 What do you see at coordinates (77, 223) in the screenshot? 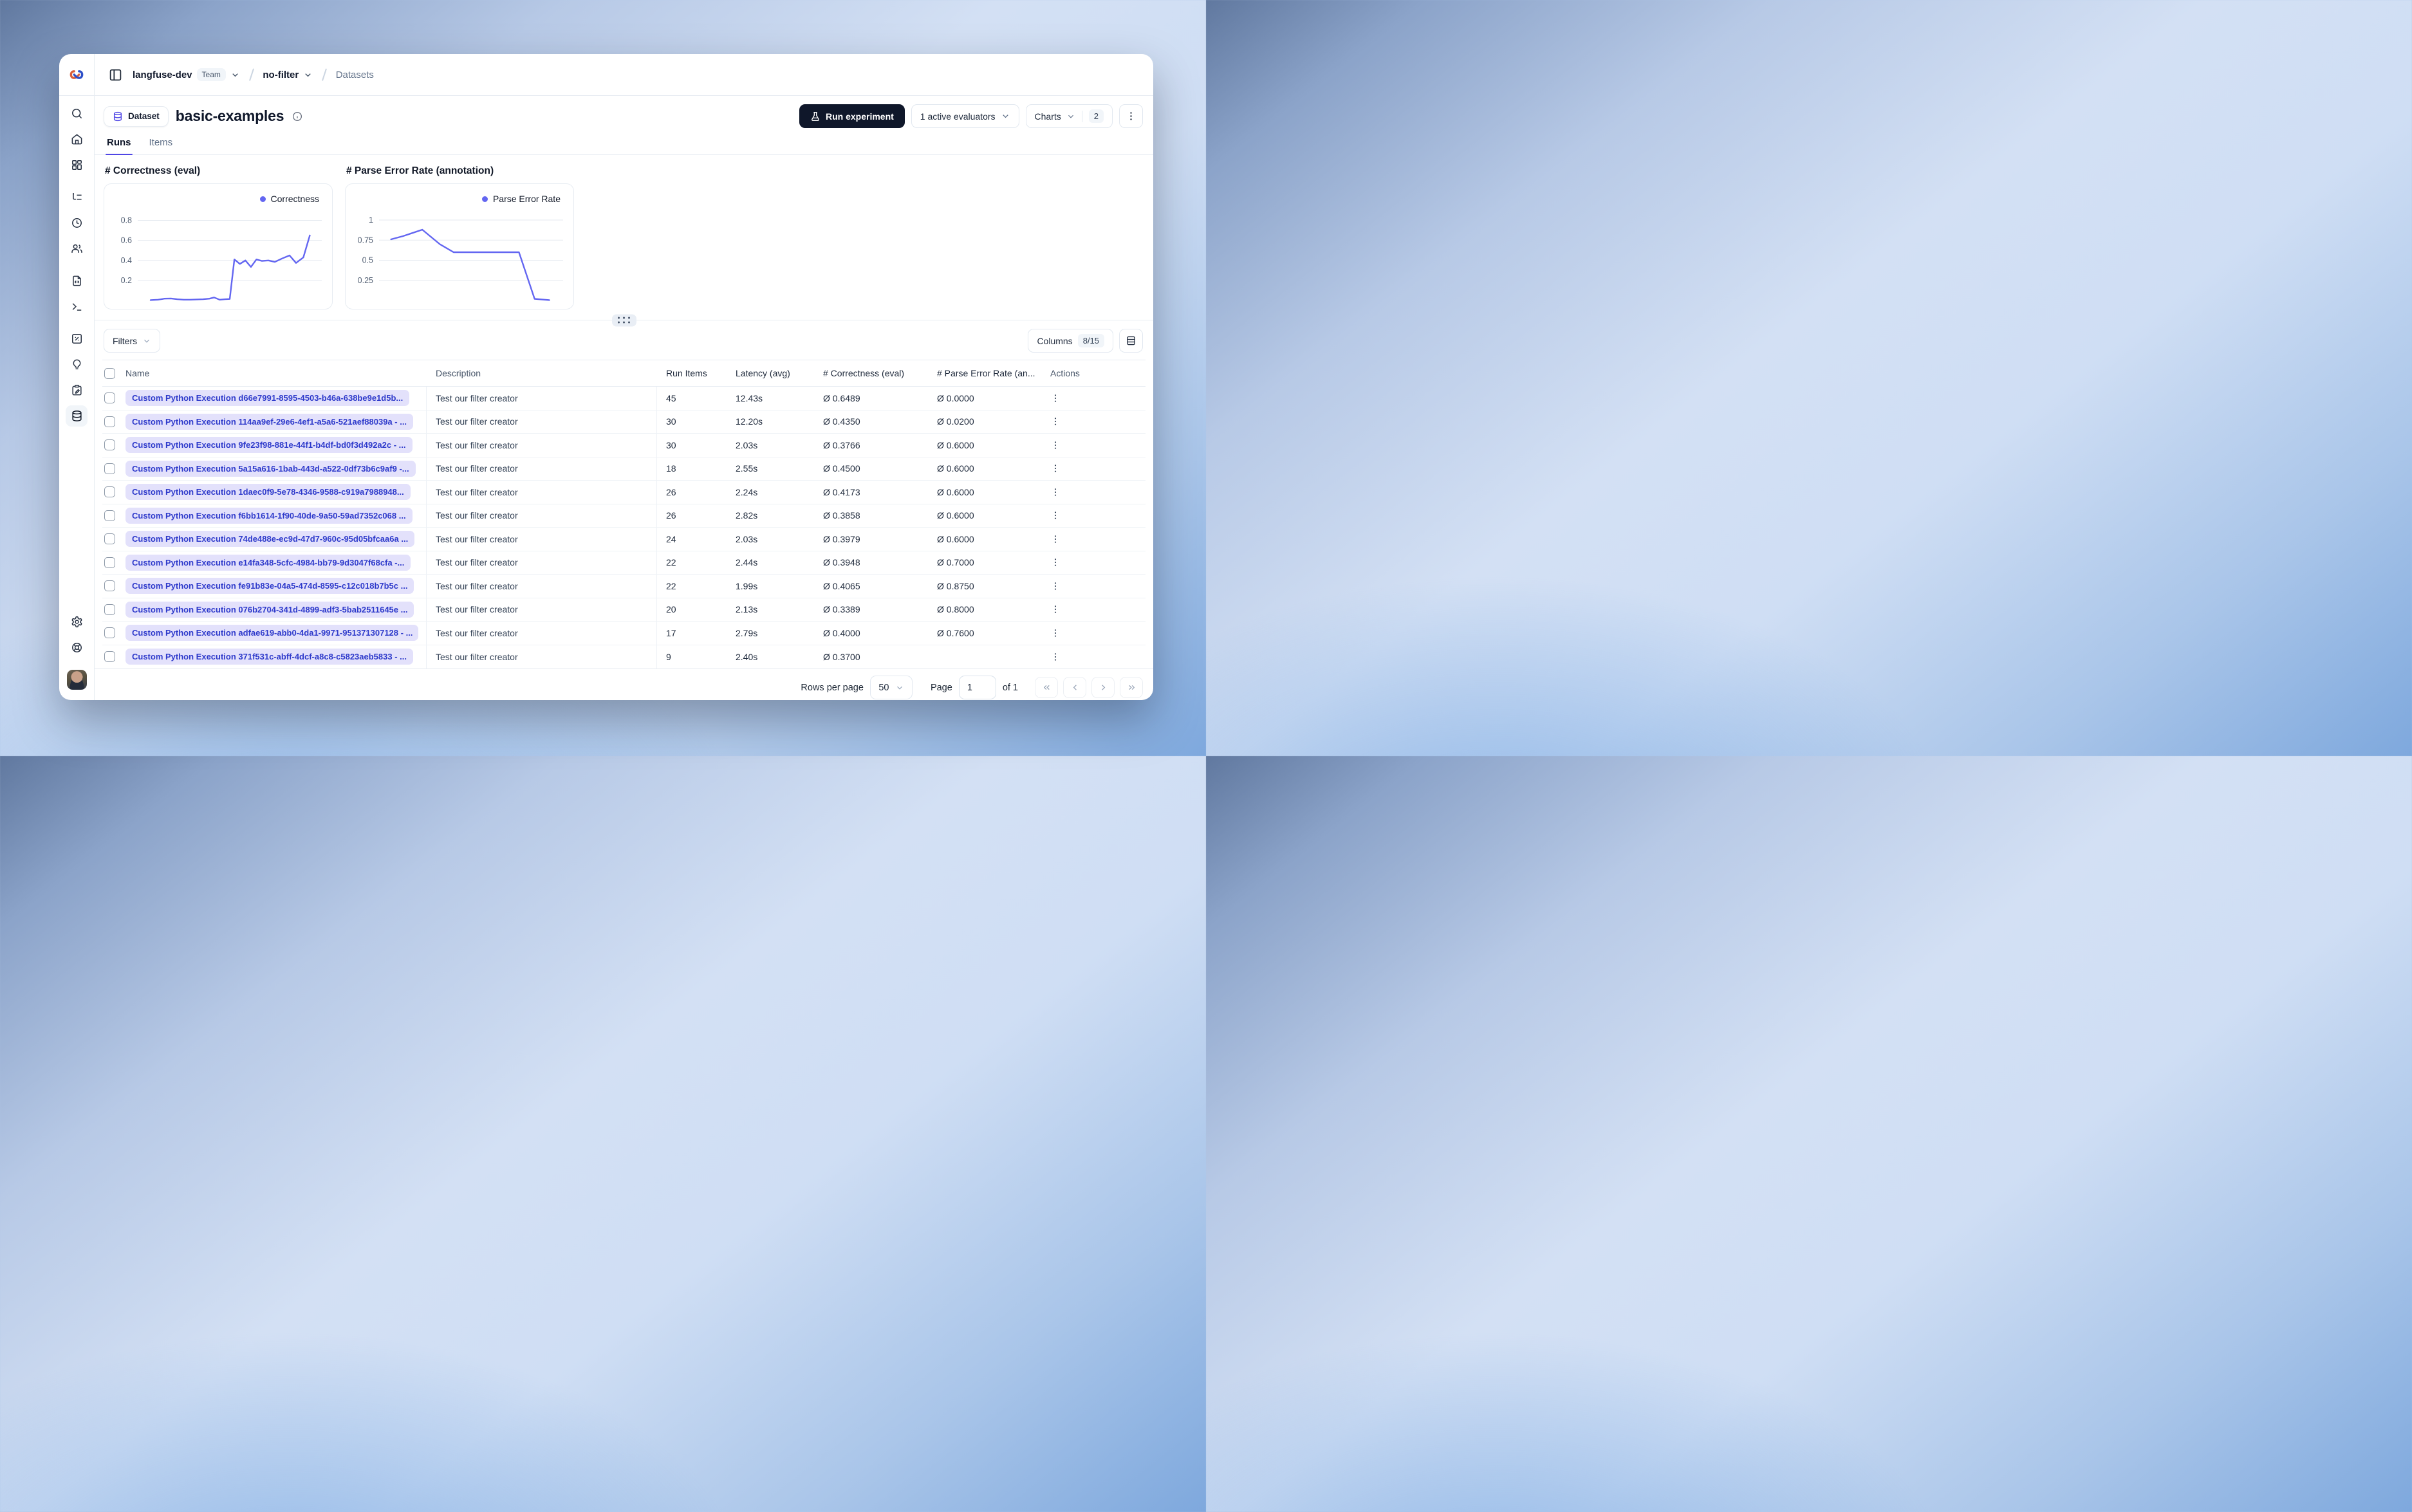
I see `sidebar-item-sessions` at bounding box center [77, 223].